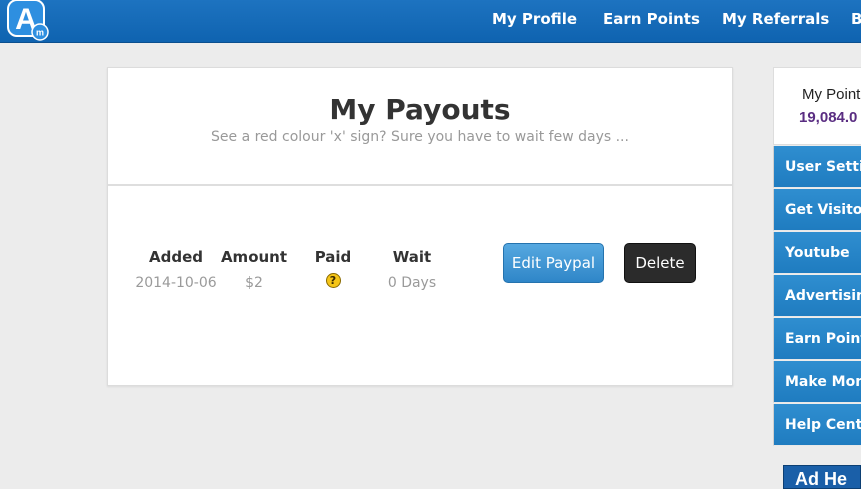  Describe the element at coordinates (817, 253) in the screenshot. I see `sidebar-item-youtube: Youtube` at that location.